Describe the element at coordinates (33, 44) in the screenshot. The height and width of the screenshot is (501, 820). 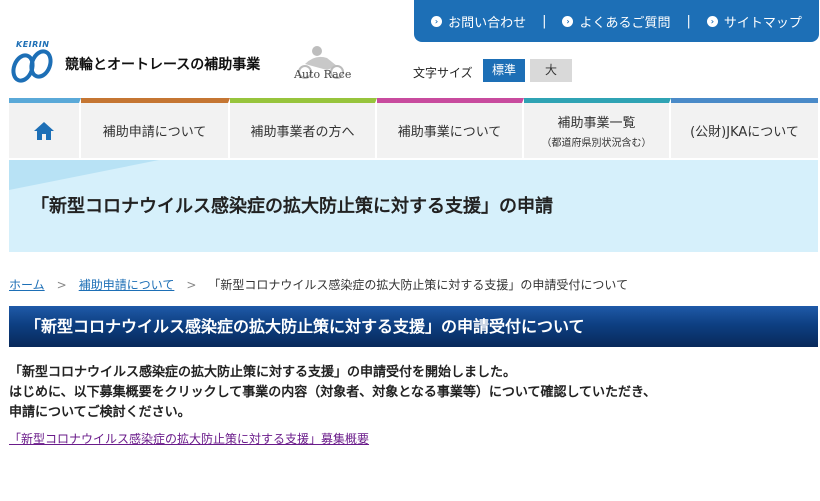
I see `logo-text: KEIRIN` at that location.